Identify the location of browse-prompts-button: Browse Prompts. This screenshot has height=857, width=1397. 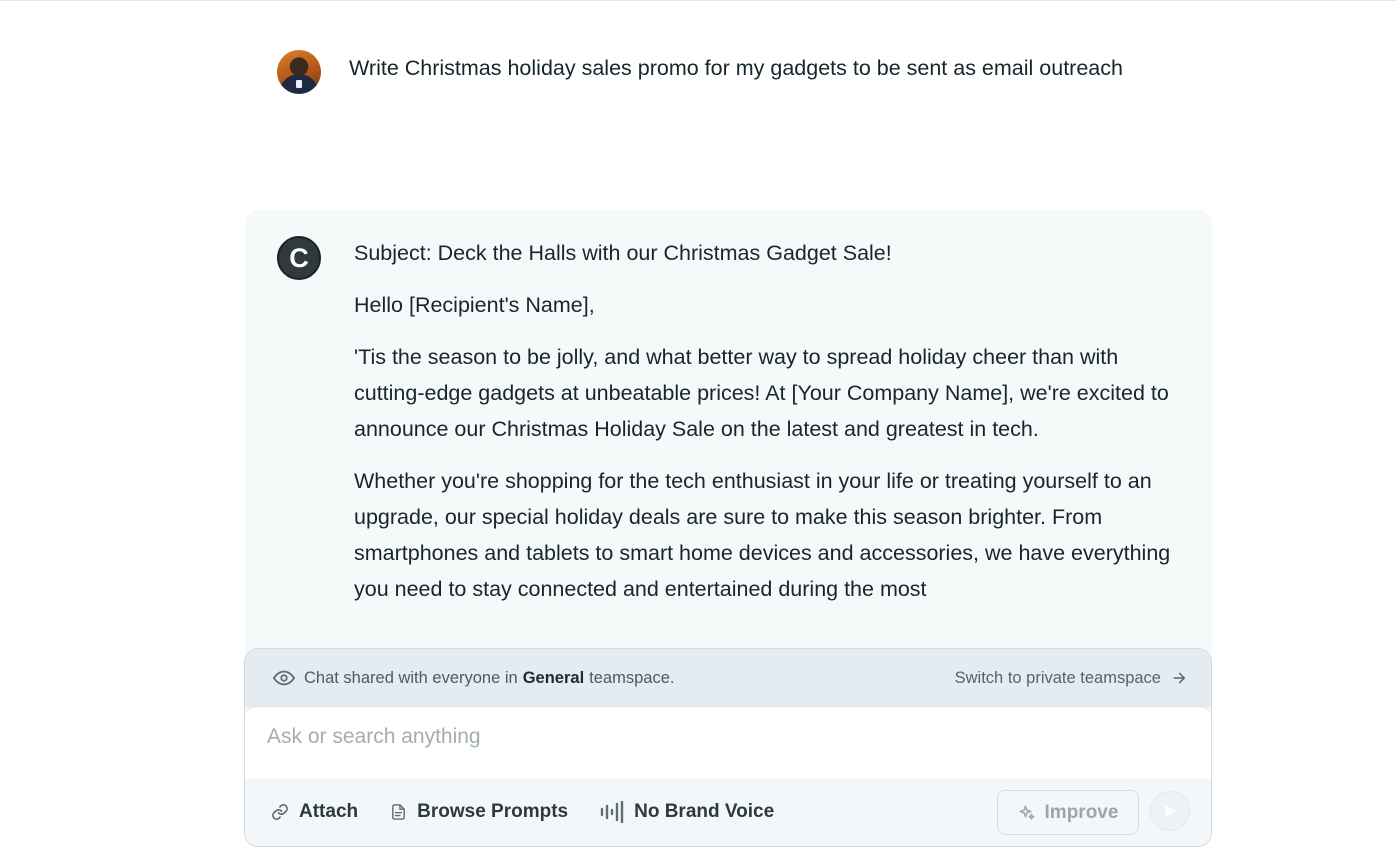
(479, 812).